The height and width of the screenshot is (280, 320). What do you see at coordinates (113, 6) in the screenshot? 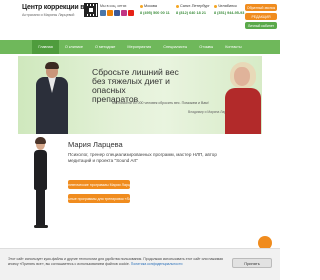
I see `social-label: Мы в соц. сетях` at bounding box center [113, 6].